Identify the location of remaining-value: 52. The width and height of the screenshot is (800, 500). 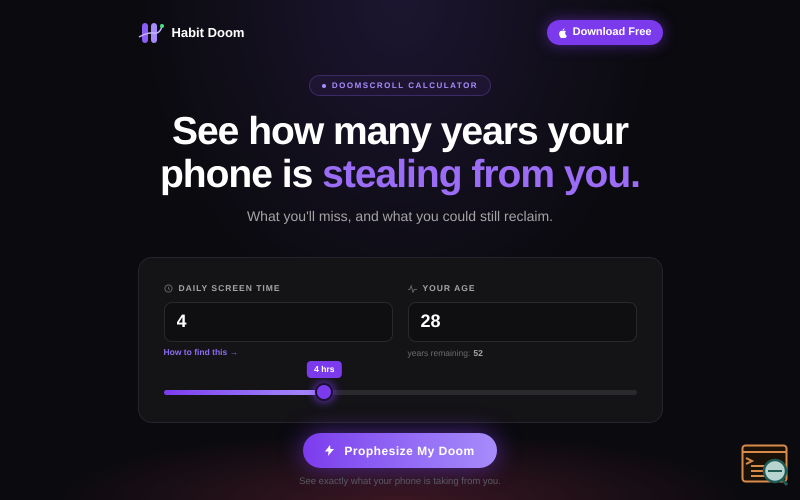
(478, 353).